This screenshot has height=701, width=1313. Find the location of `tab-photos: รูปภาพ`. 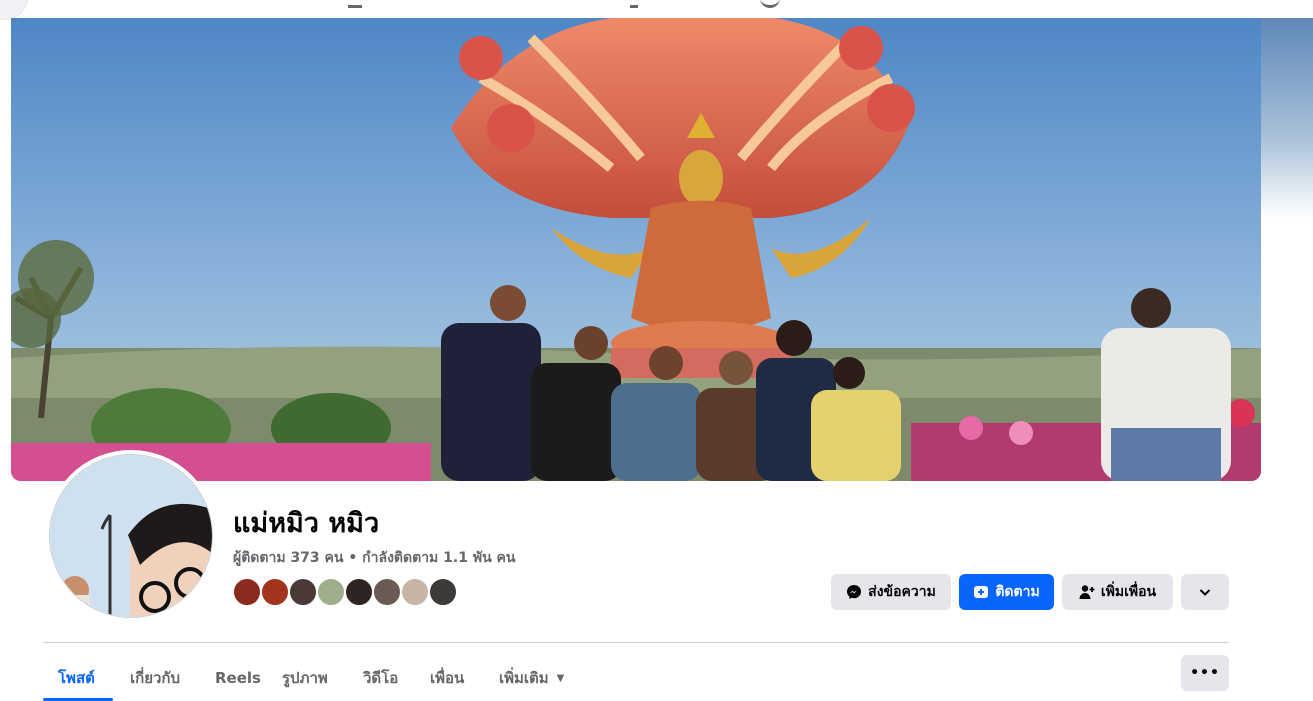

tab-photos: รูปภาพ is located at coordinates (305, 678).